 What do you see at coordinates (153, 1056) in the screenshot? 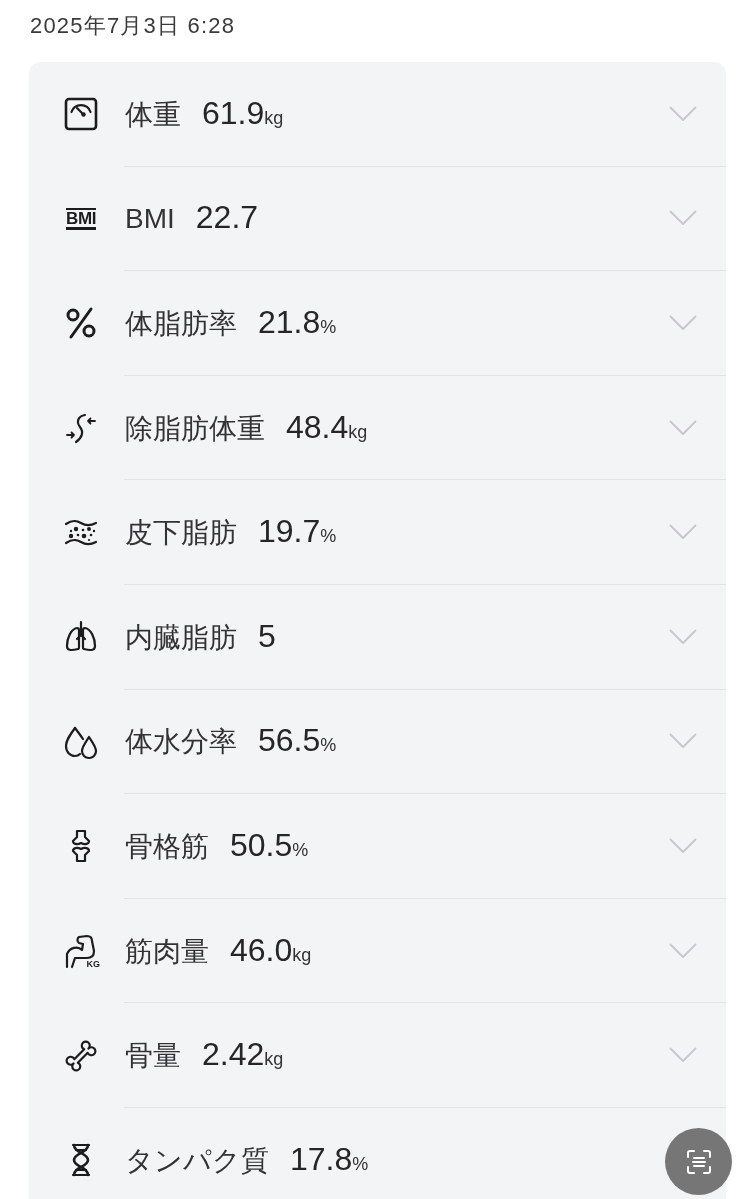
I see `metric-label: 骨量` at bounding box center [153, 1056].